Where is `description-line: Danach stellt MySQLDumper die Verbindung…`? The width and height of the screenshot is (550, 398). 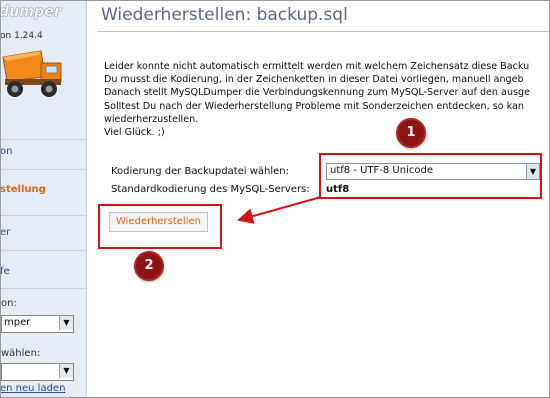
description-line: Danach stellt MySQLDumper die Verbindung… is located at coordinates (317, 93).